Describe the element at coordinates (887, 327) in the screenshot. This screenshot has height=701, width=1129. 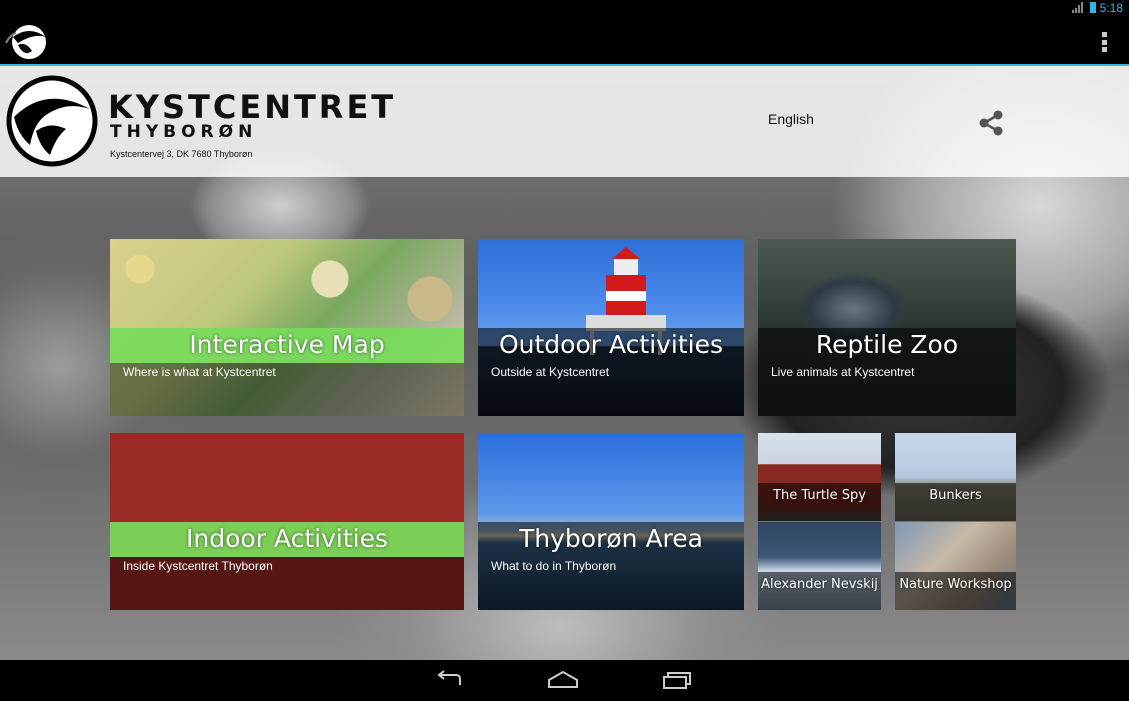
I see `tile-reptile-zoo: Reptile Zoo Live animals at Kystcentret` at that location.